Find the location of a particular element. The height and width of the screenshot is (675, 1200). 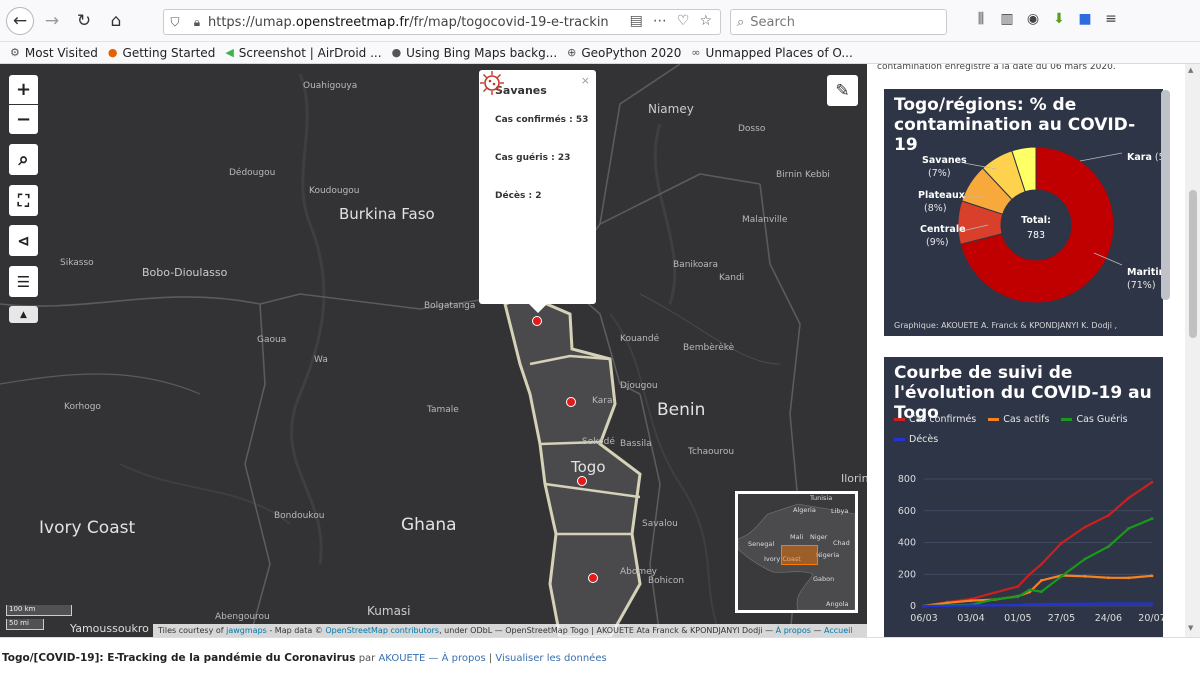

scroll-thumb is located at coordinates (1193, 264).